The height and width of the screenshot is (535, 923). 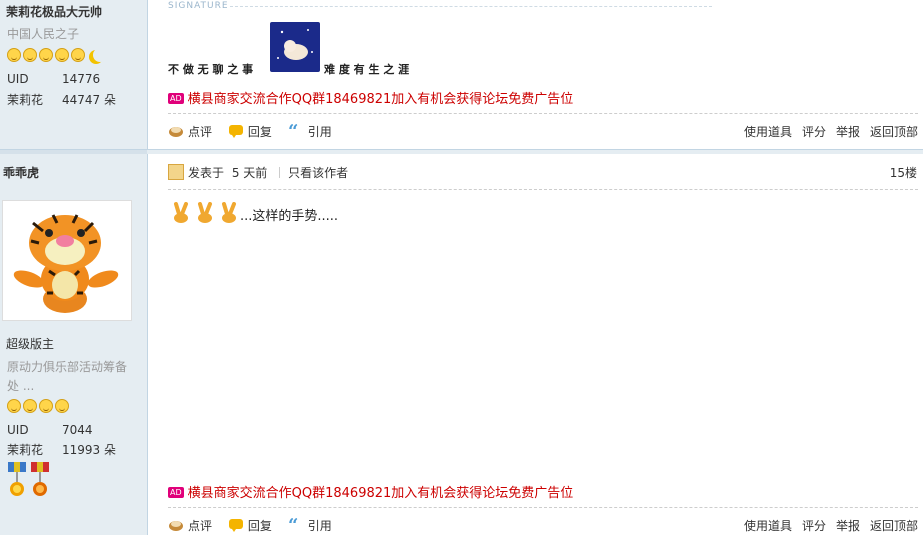 I want to click on post2-flower-value: 11993 朵, so click(x=89, y=450).